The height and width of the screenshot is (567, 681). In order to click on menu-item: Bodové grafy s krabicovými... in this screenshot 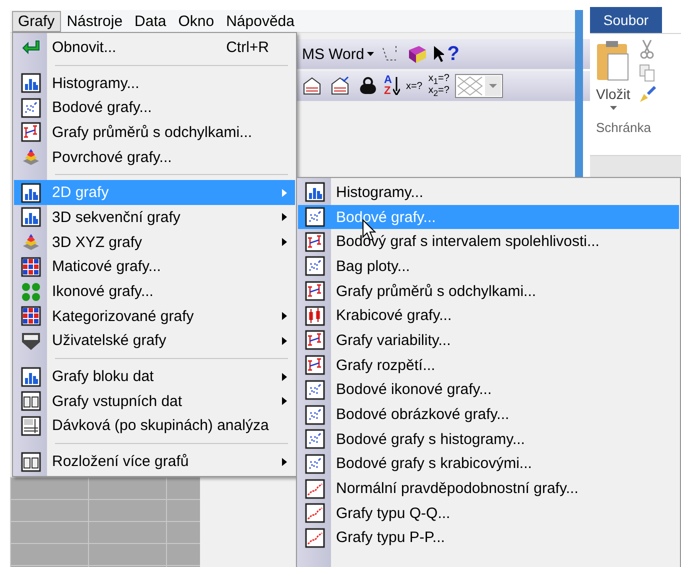, I will do `click(488, 464)`.